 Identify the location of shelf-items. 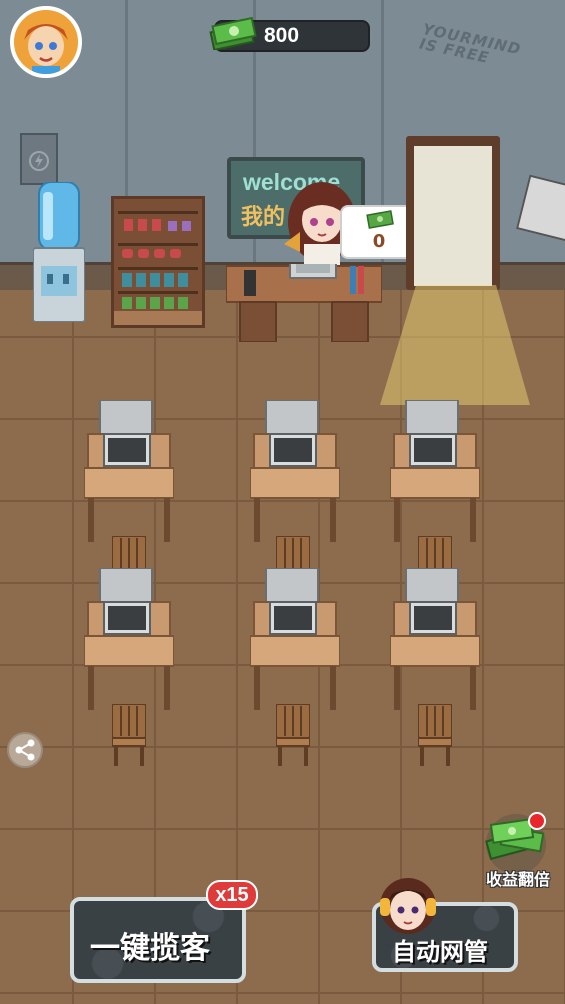
(158, 268).